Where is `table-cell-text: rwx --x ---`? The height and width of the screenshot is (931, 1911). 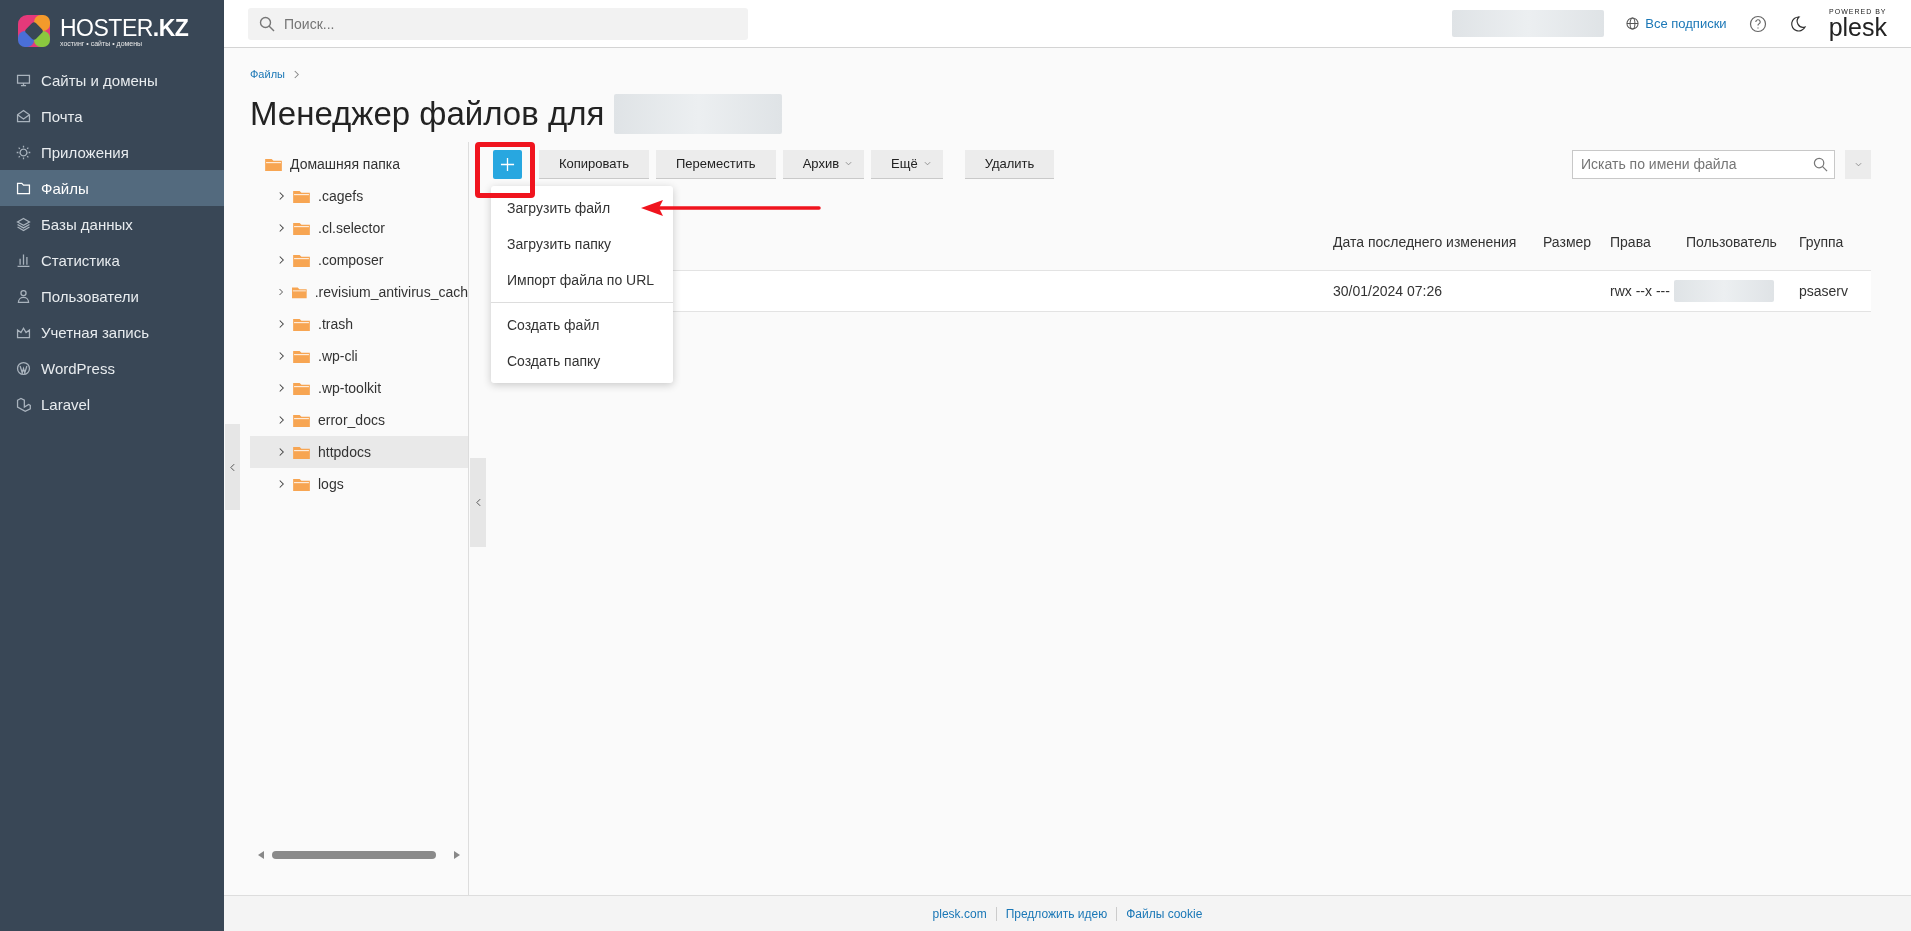
table-cell-text: rwx --x --- is located at coordinates (1640, 291).